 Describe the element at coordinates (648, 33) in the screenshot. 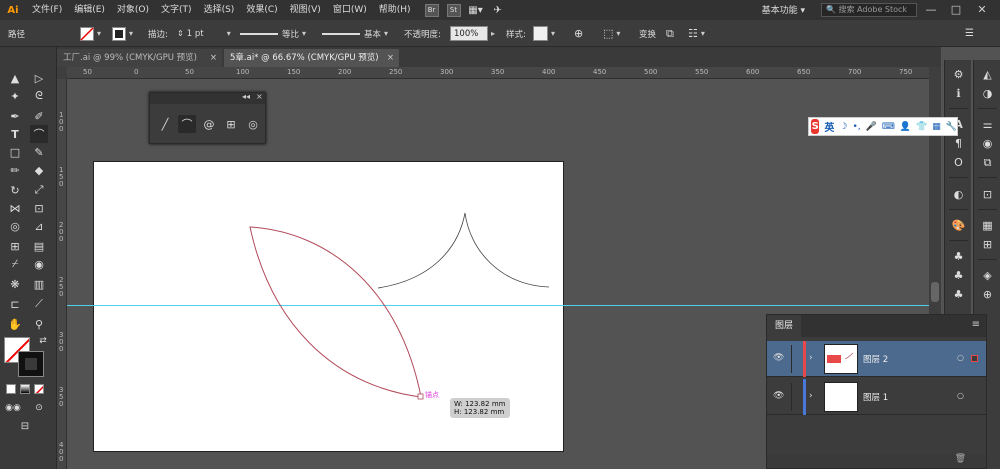

I see `transform-button: 变换` at that location.